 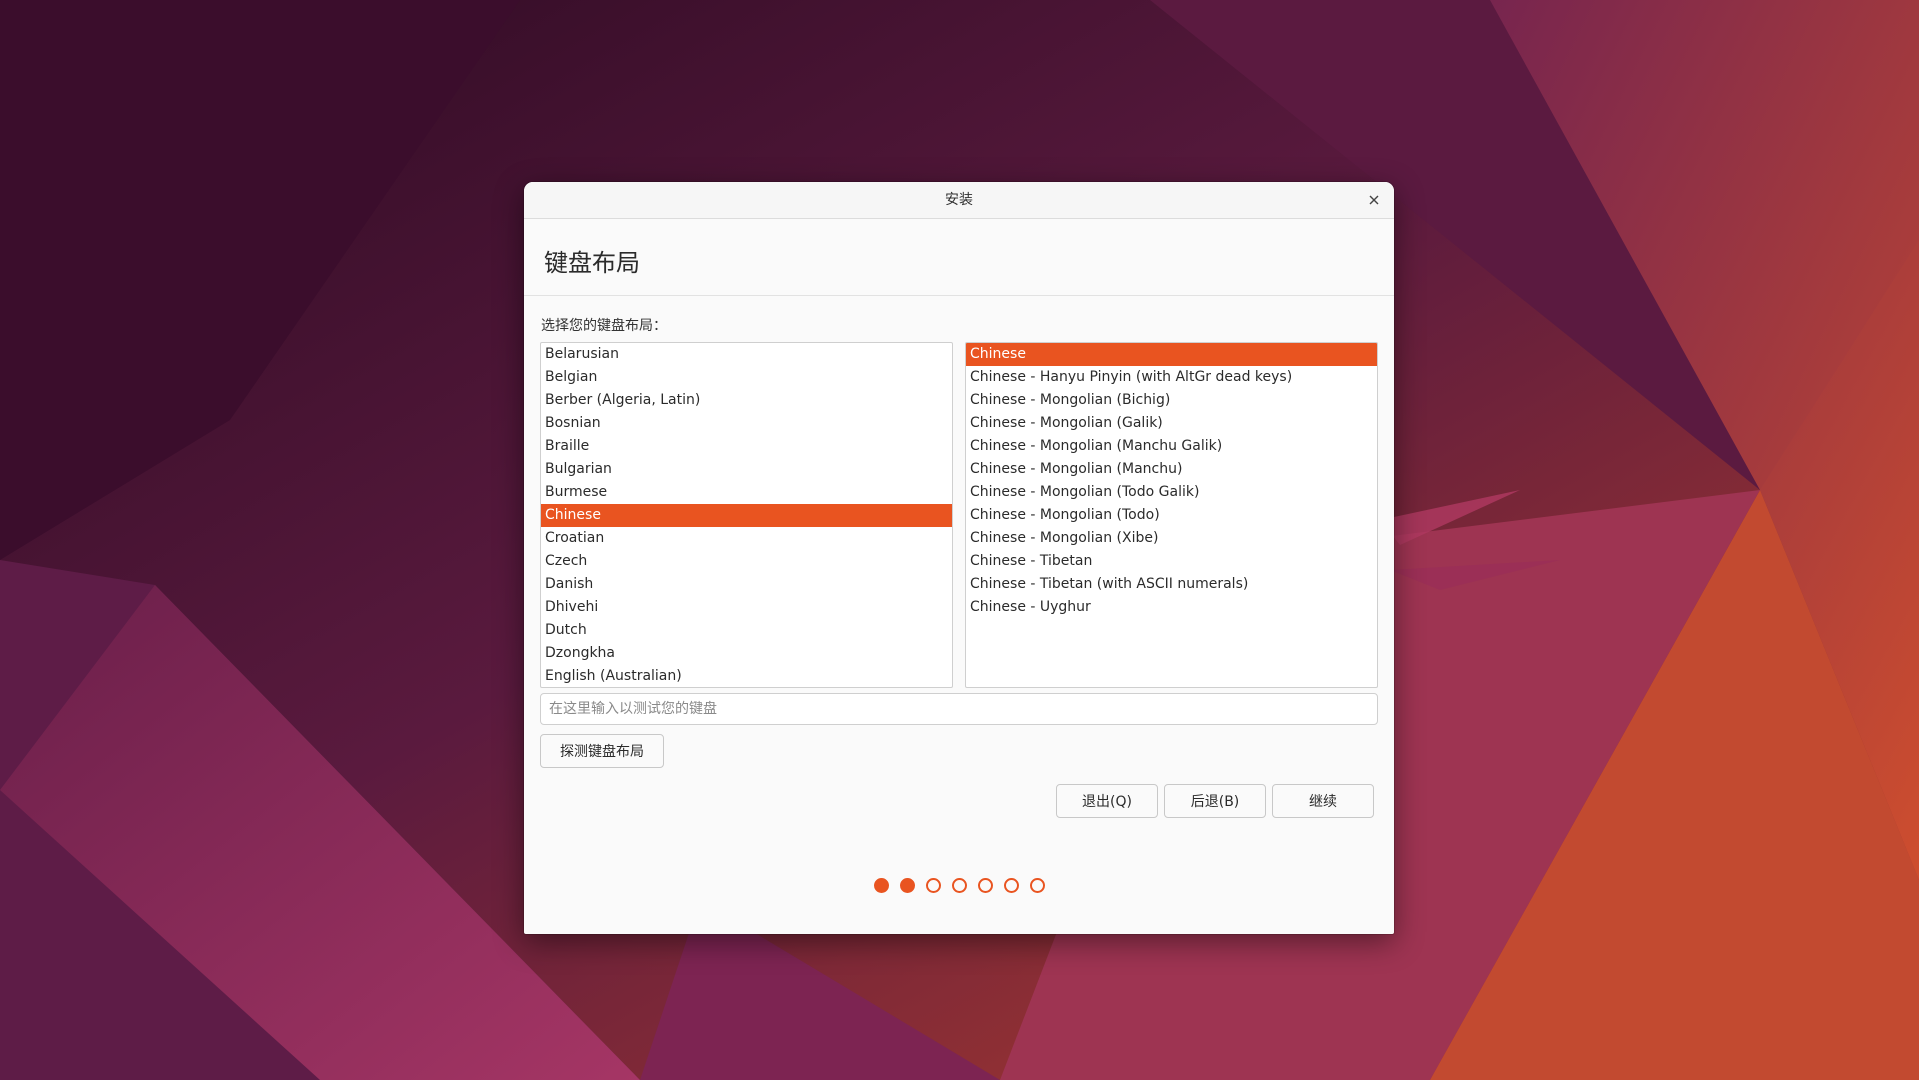 What do you see at coordinates (746, 423) in the screenshot?
I see `layout-list-item: Bosnian` at bounding box center [746, 423].